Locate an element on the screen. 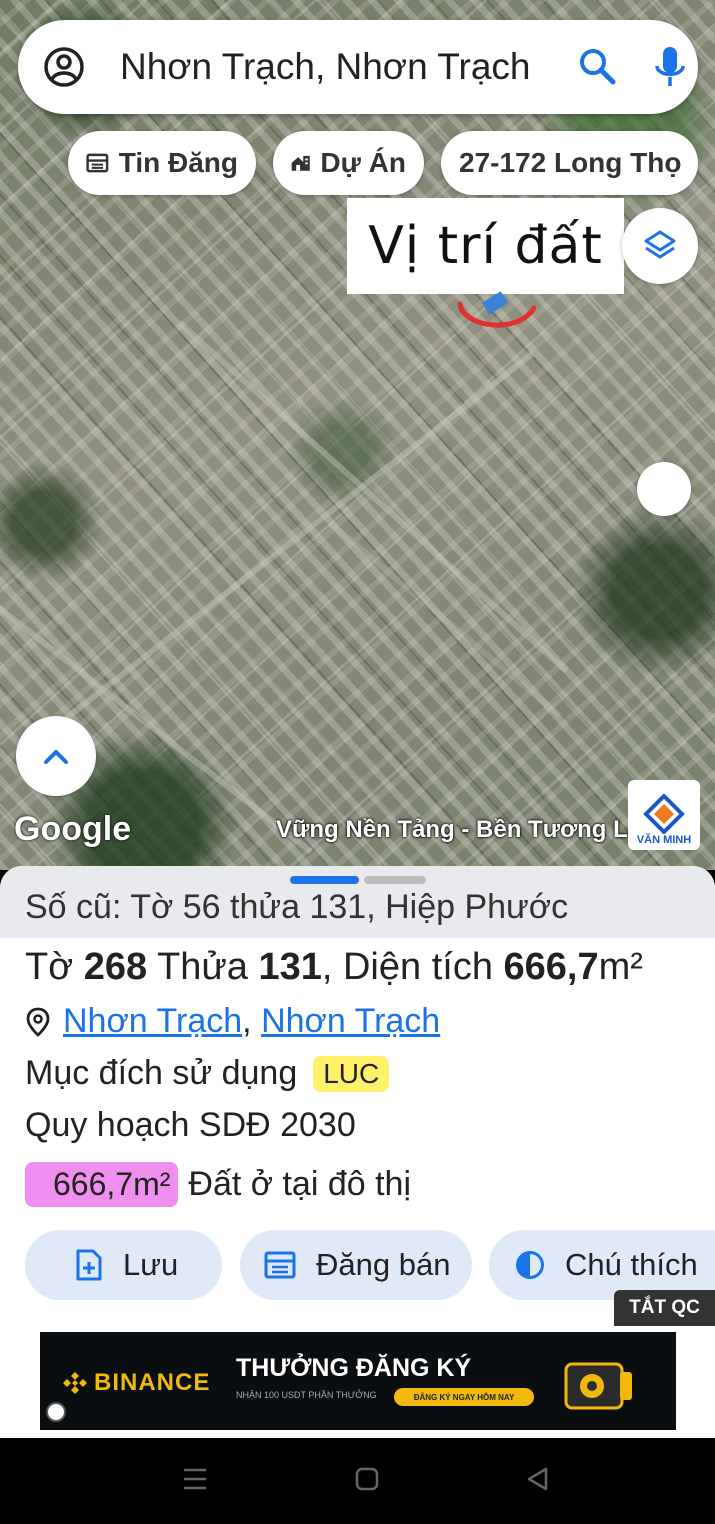 Image resolution: width=715 pixels, height=1524 pixels. chip-label: Dự Án is located at coordinates (363, 162).